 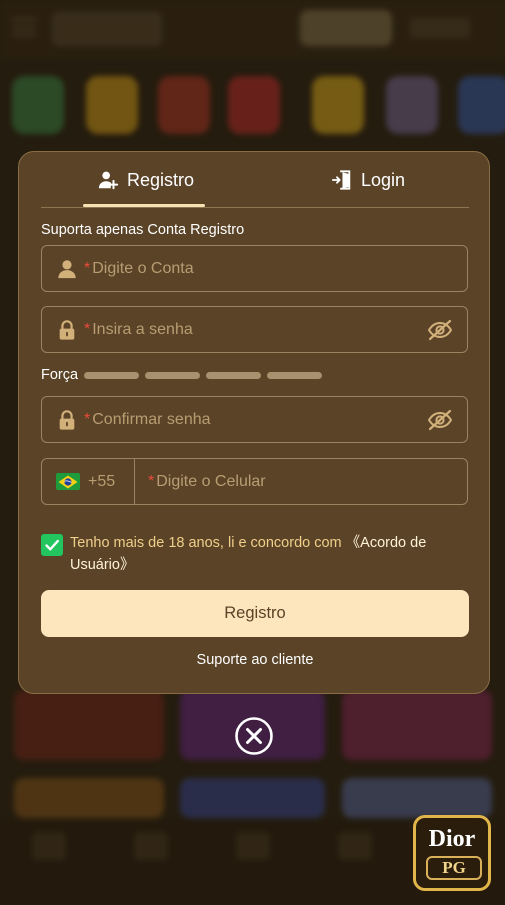 What do you see at coordinates (142, 329) in the screenshot?
I see `password-placeholder: Insira a senha` at bounding box center [142, 329].